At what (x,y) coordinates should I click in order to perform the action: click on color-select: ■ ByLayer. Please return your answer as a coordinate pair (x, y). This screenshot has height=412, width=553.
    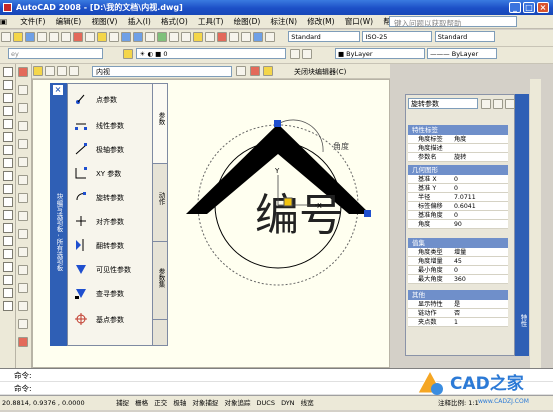
    Looking at the image, I should click on (379, 53).